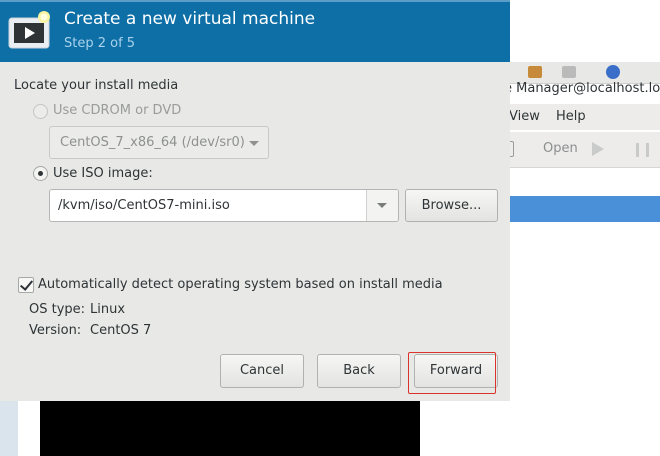 This screenshot has width=660, height=456. Describe the element at coordinates (569, 72) in the screenshot. I see `window-icon` at that location.